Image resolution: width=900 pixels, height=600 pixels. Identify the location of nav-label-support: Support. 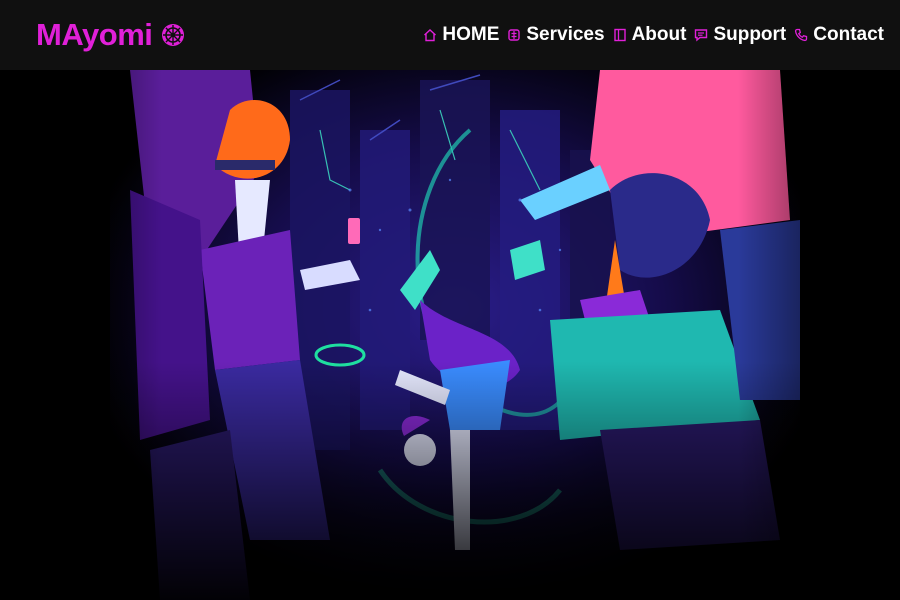
(750, 34).